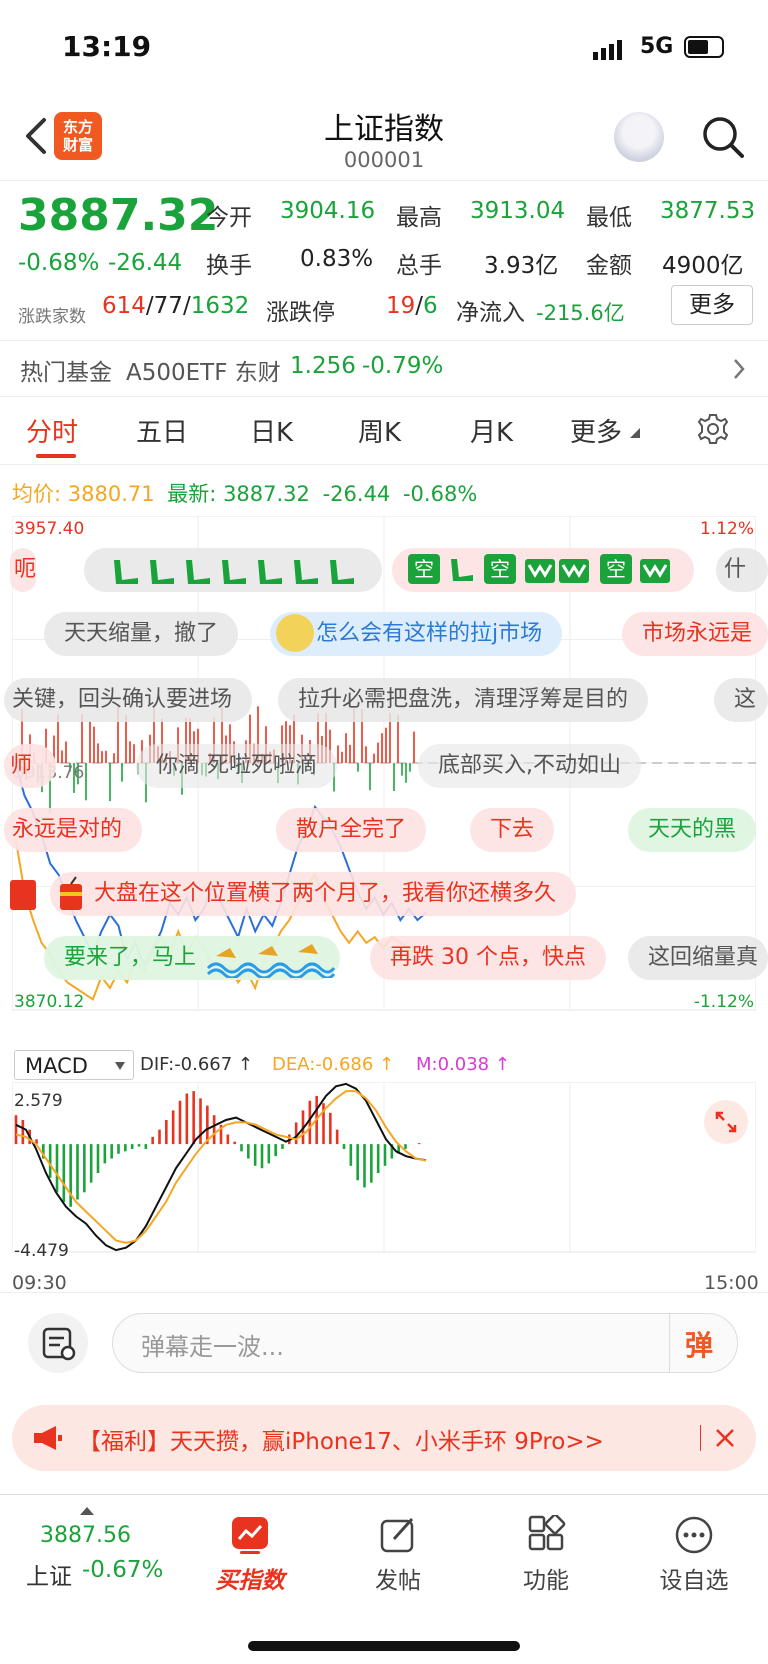 This screenshot has height=1664, width=768. Describe the element at coordinates (557, 571) in the screenshot. I see `green-wave-icon` at that location.